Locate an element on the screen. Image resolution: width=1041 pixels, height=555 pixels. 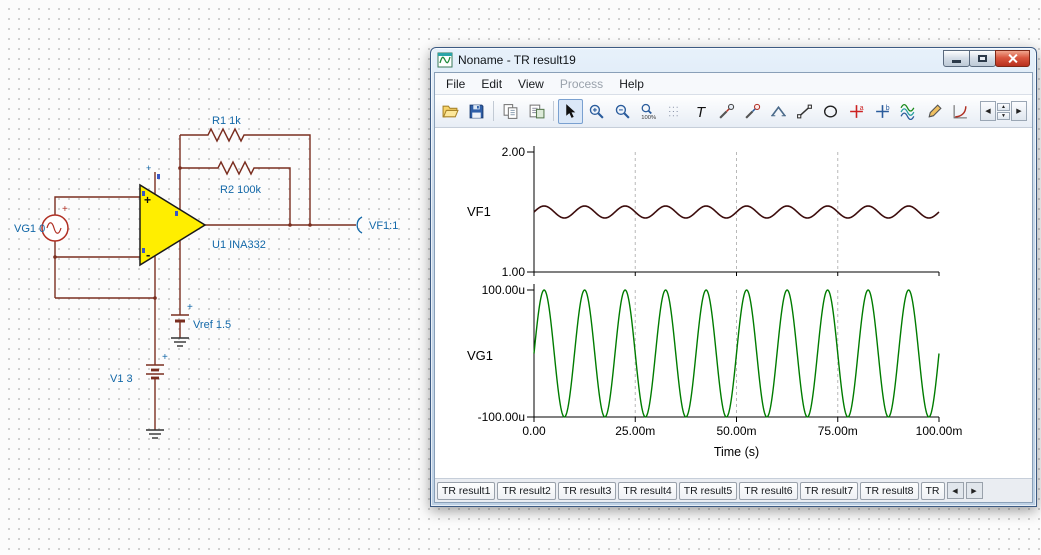
curve-tool-icon is located at coordinates (960, 111).